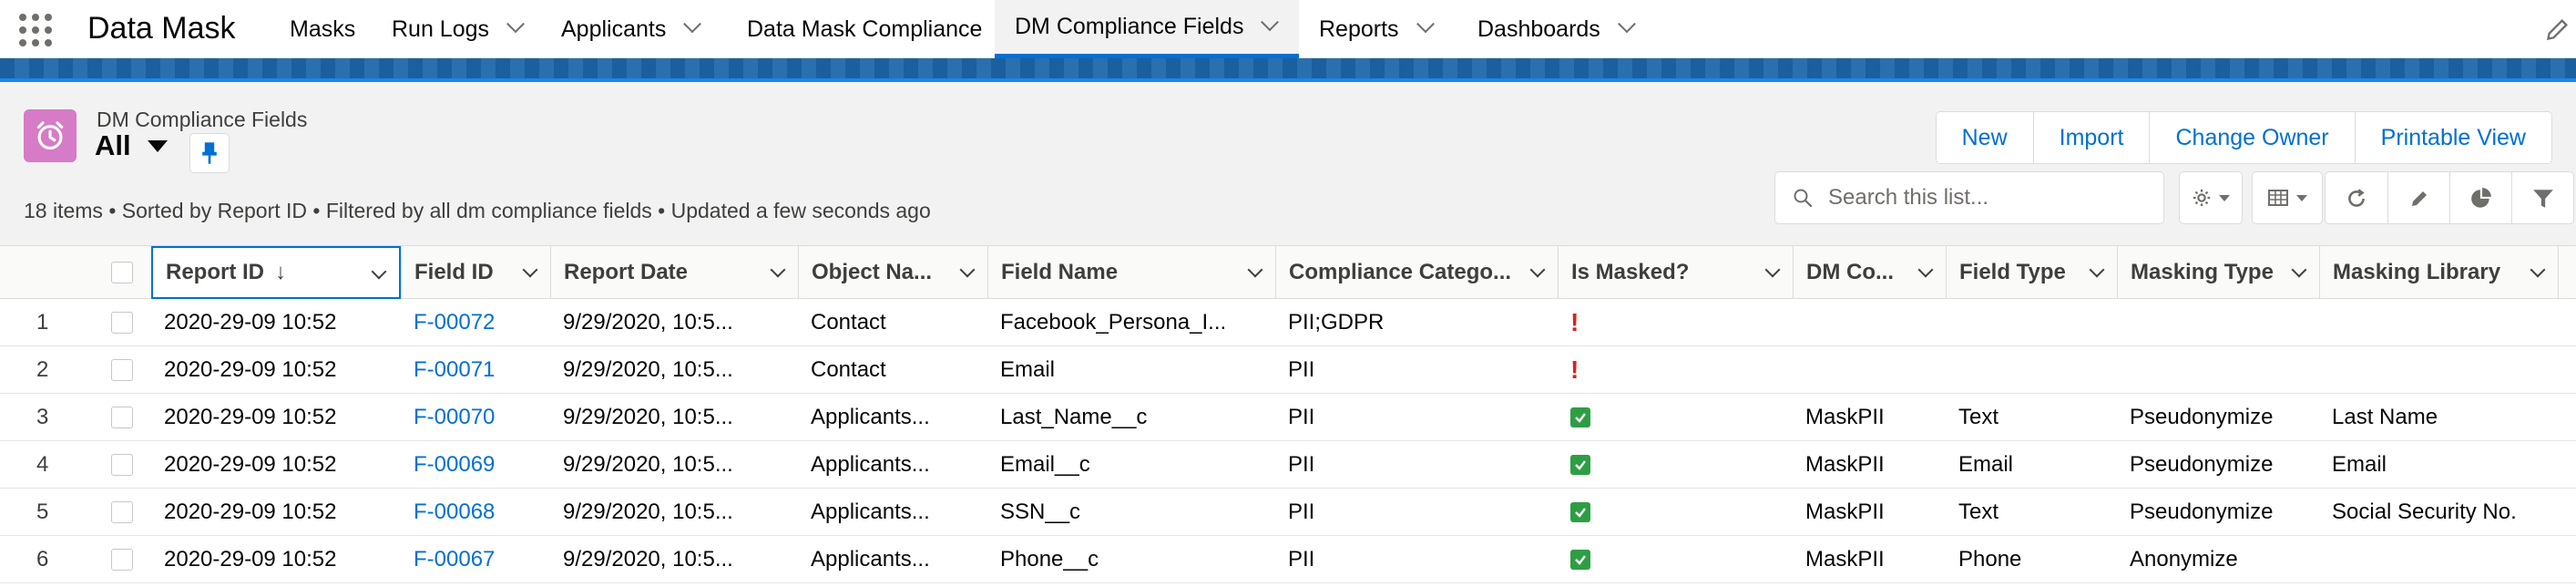 The height and width of the screenshot is (587, 2576). What do you see at coordinates (2218, 272) in the screenshot?
I see `column-header-masking-type: Masking Type` at bounding box center [2218, 272].